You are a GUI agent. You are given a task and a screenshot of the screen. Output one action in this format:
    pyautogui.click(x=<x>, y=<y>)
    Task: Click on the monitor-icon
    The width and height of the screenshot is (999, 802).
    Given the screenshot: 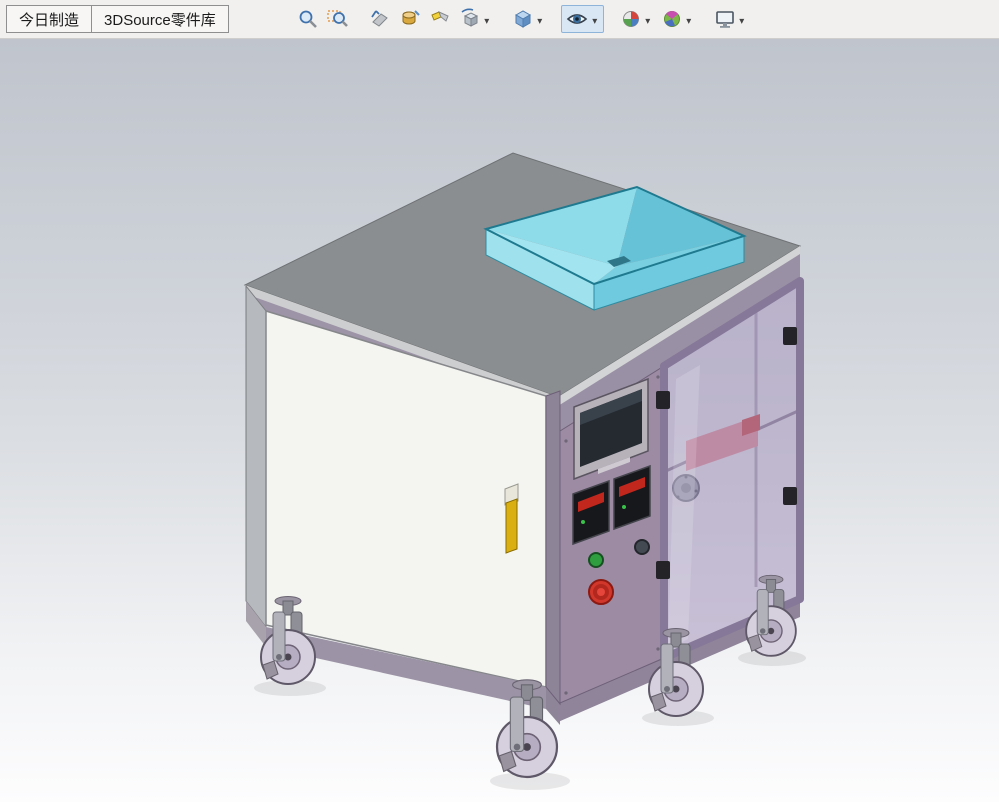 What is the action you would take?
    pyautogui.click(x=724, y=19)
    